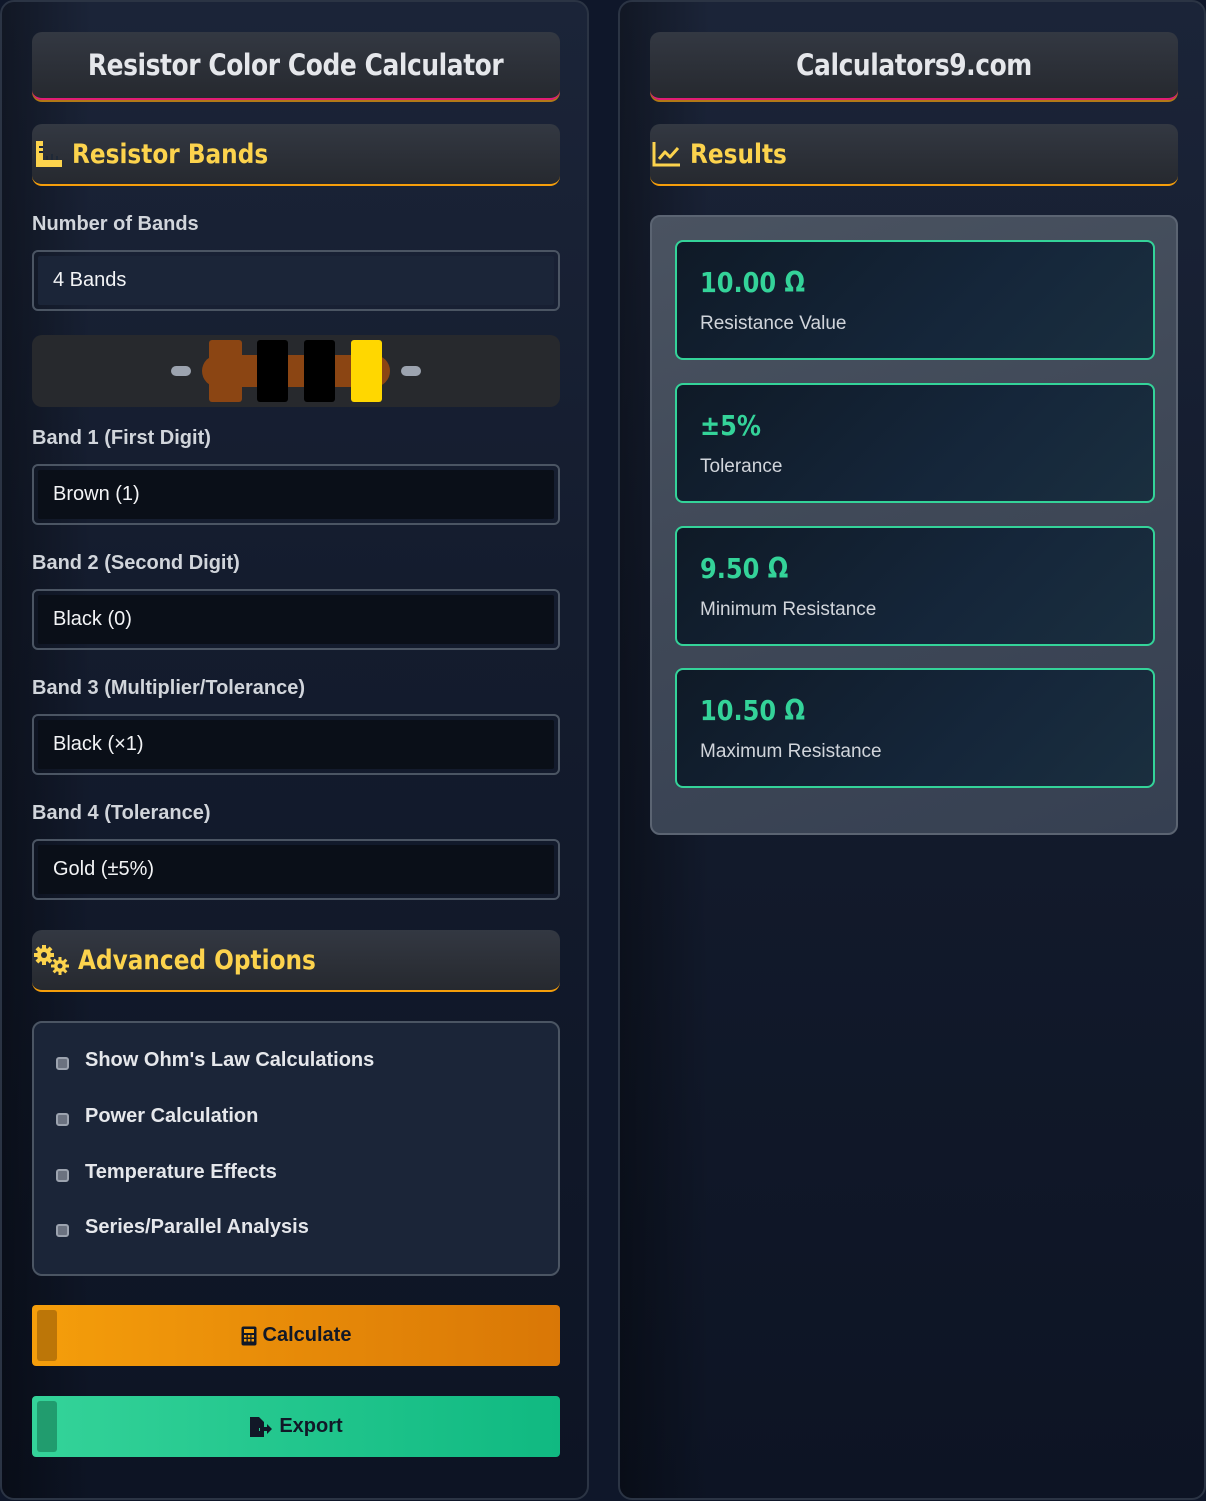 This screenshot has width=1206, height=1501. Describe the element at coordinates (738, 154) in the screenshot. I see `section-title: Results` at that location.